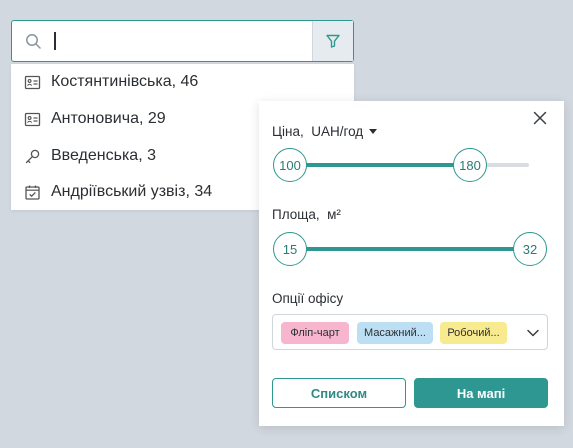 The width and height of the screenshot is (573, 448). I want to click on list-view-button: Списком, so click(339, 393).